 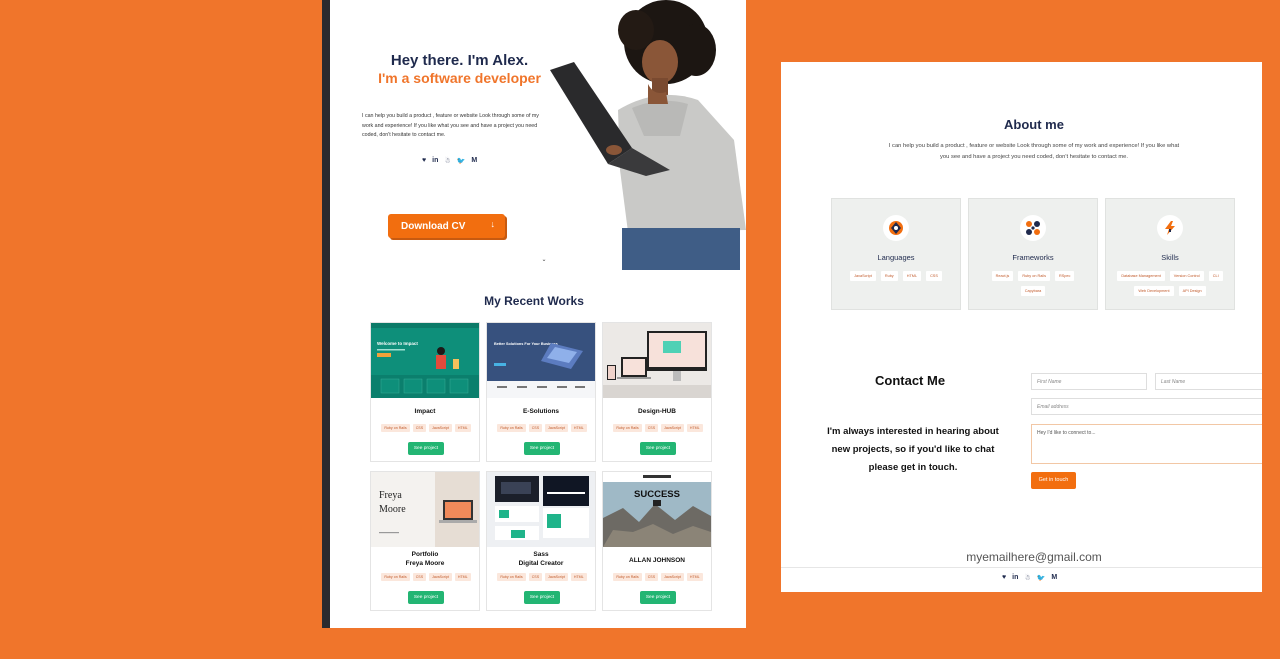 What do you see at coordinates (493, 224) in the screenshot?
I see `download-icon: ↓` at bounding box center [493, 224].